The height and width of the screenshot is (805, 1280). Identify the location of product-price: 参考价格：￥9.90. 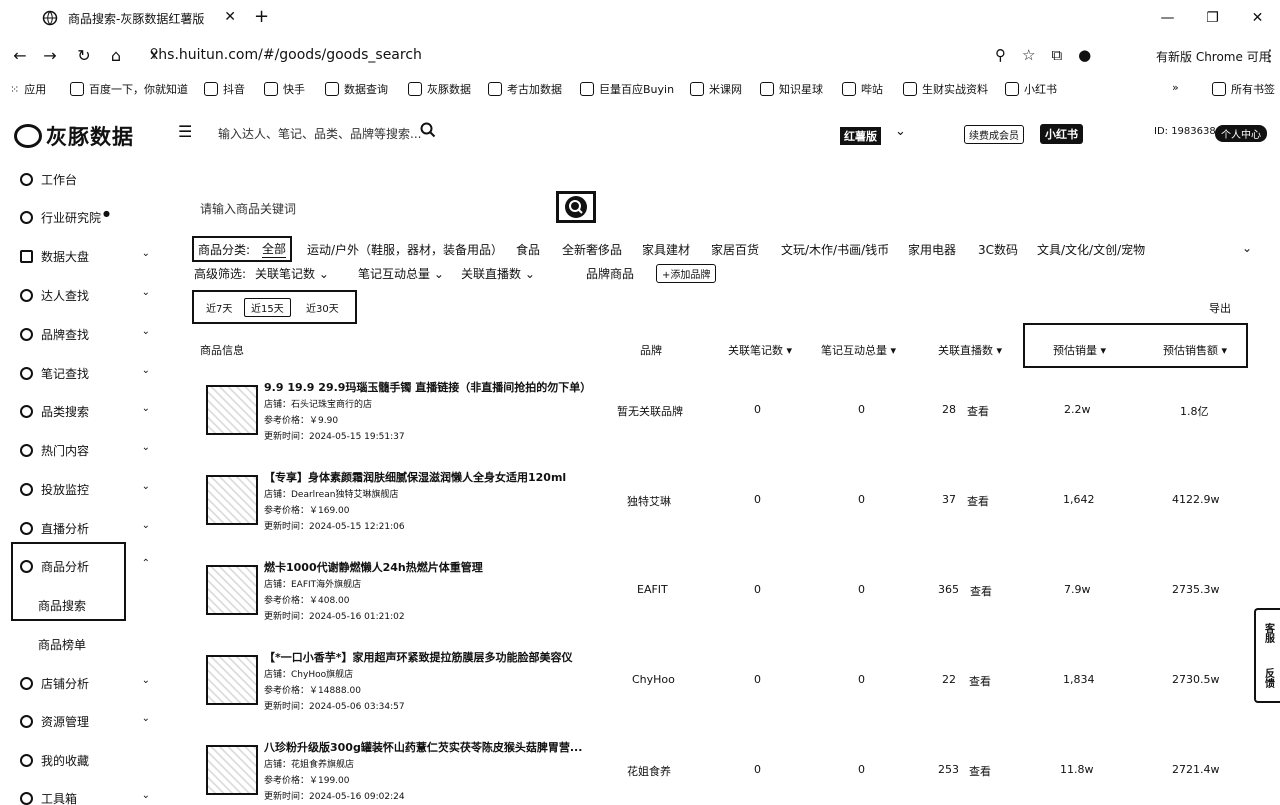
(301, 421).